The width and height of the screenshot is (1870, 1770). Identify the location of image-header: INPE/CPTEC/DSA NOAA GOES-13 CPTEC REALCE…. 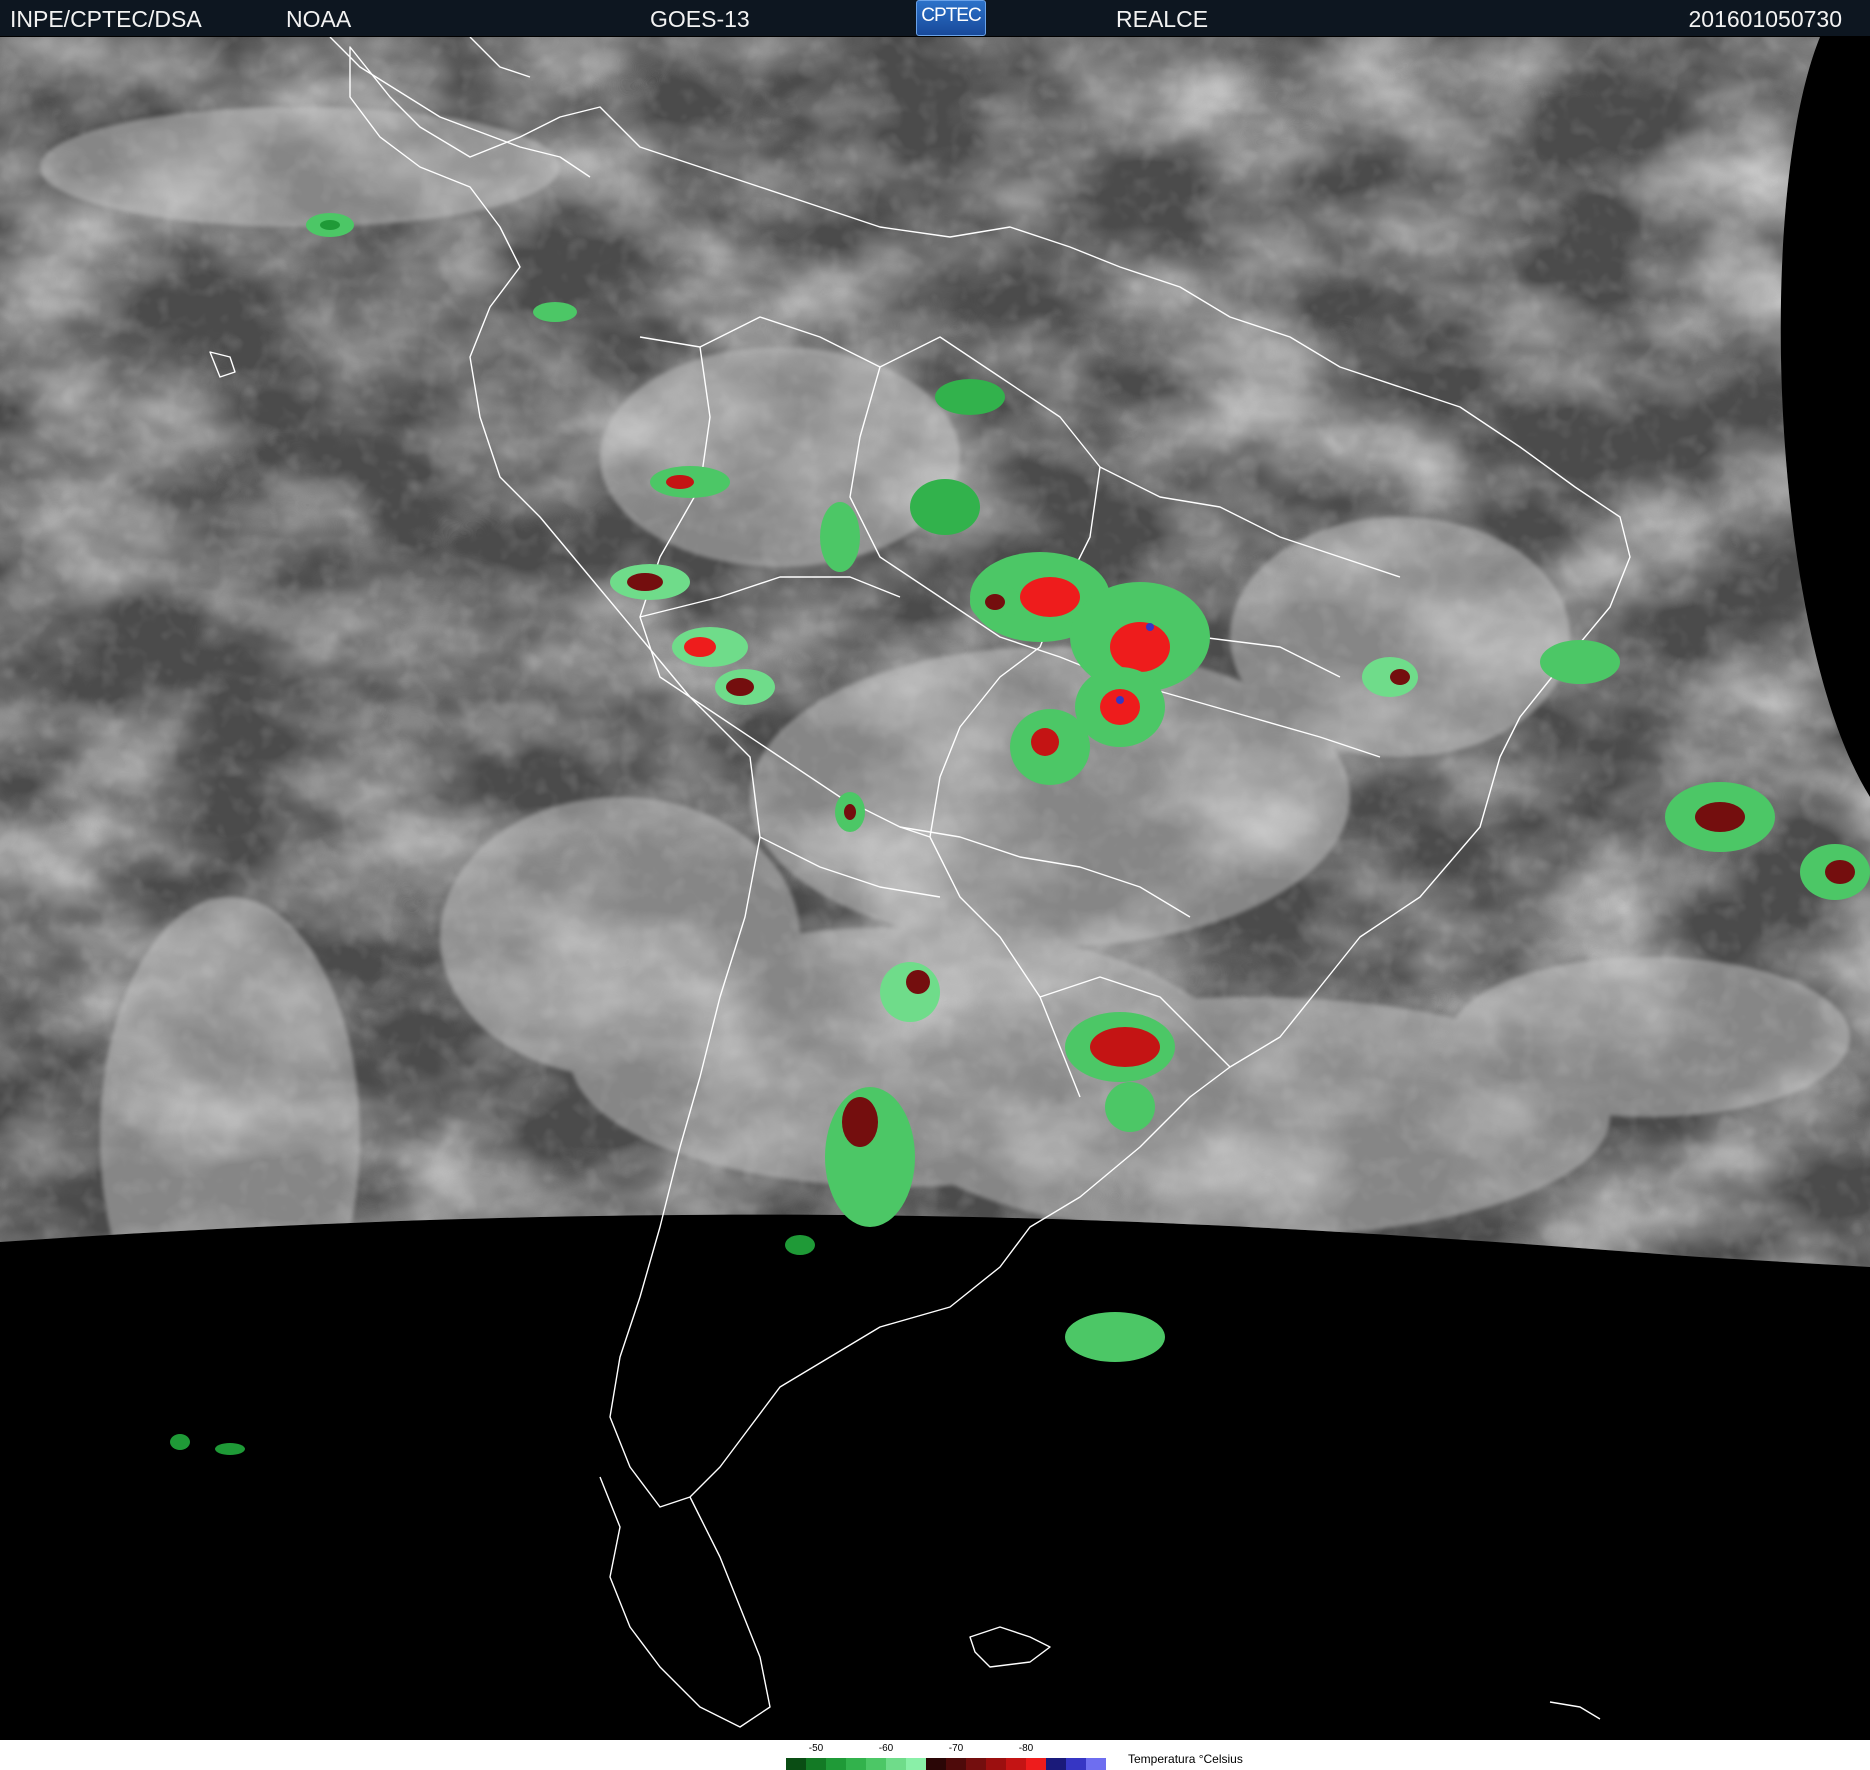
(935, 18).